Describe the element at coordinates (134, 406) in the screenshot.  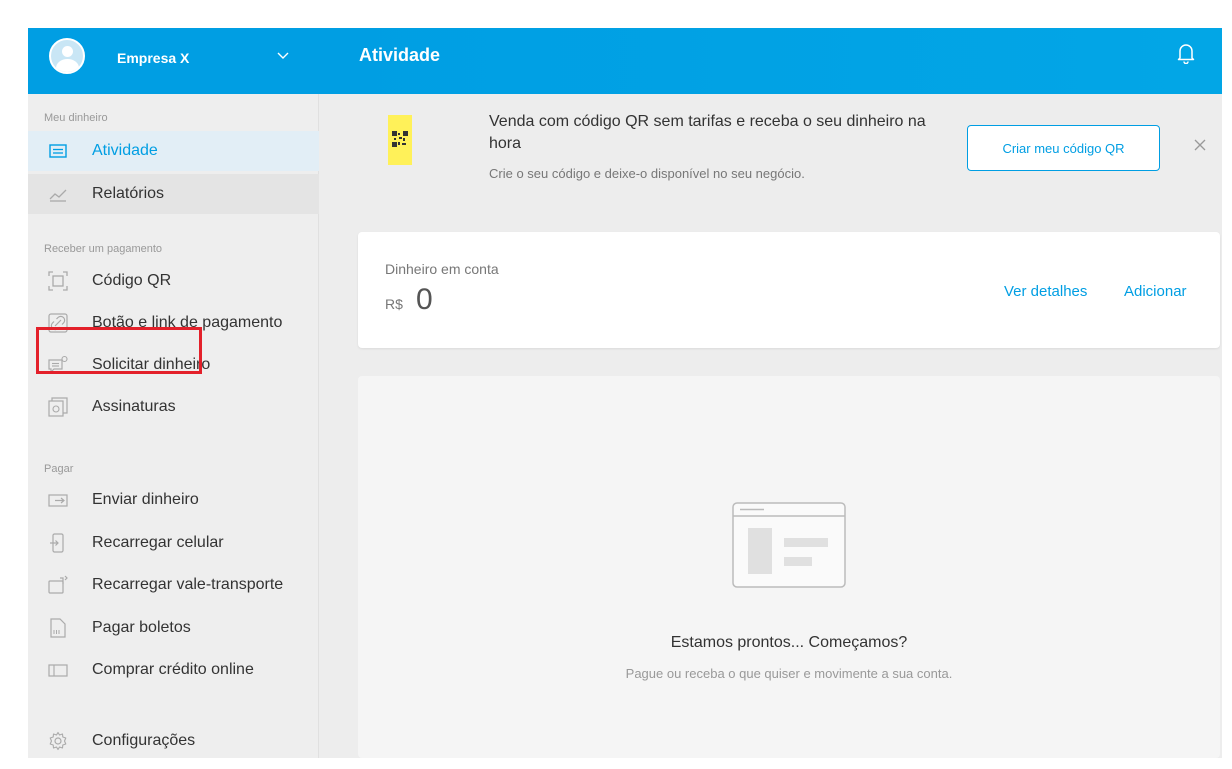
I see `sidebar-item-label: Assinaturas` at that location.